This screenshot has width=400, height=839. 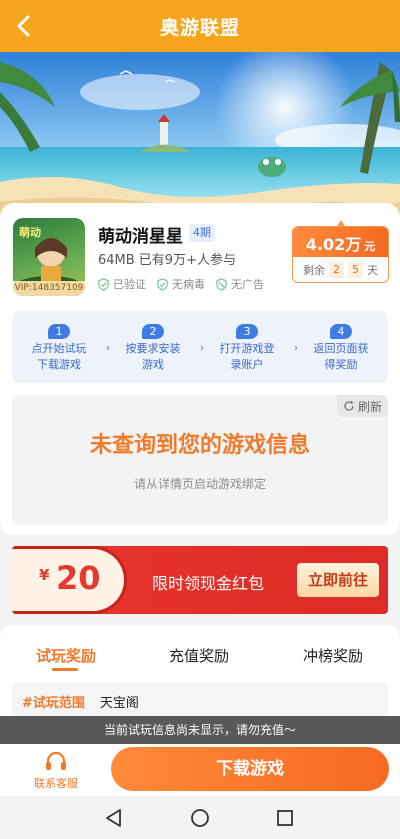 What do you see at coordinates (53, 703) in the screenshot?
I see `range-label: #试玩范围` at bounding box center [53, 703].